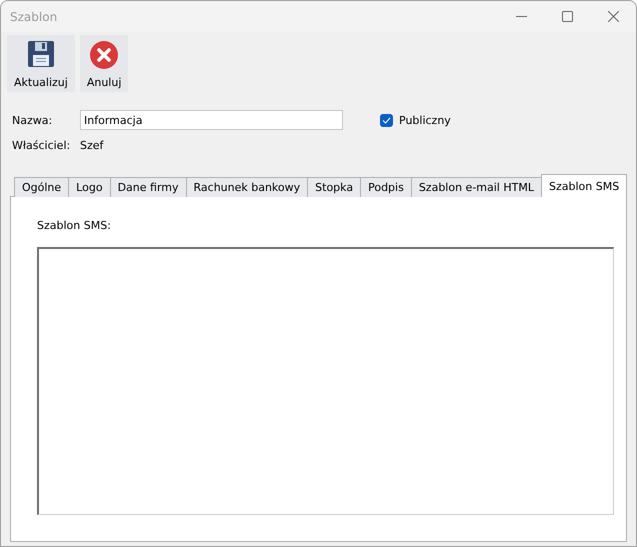 The height and width of the screenshot is (547, 637). Describe the element at coordinates (34, 17) in the screenshot. I see `window-title: Szablon` at that location.